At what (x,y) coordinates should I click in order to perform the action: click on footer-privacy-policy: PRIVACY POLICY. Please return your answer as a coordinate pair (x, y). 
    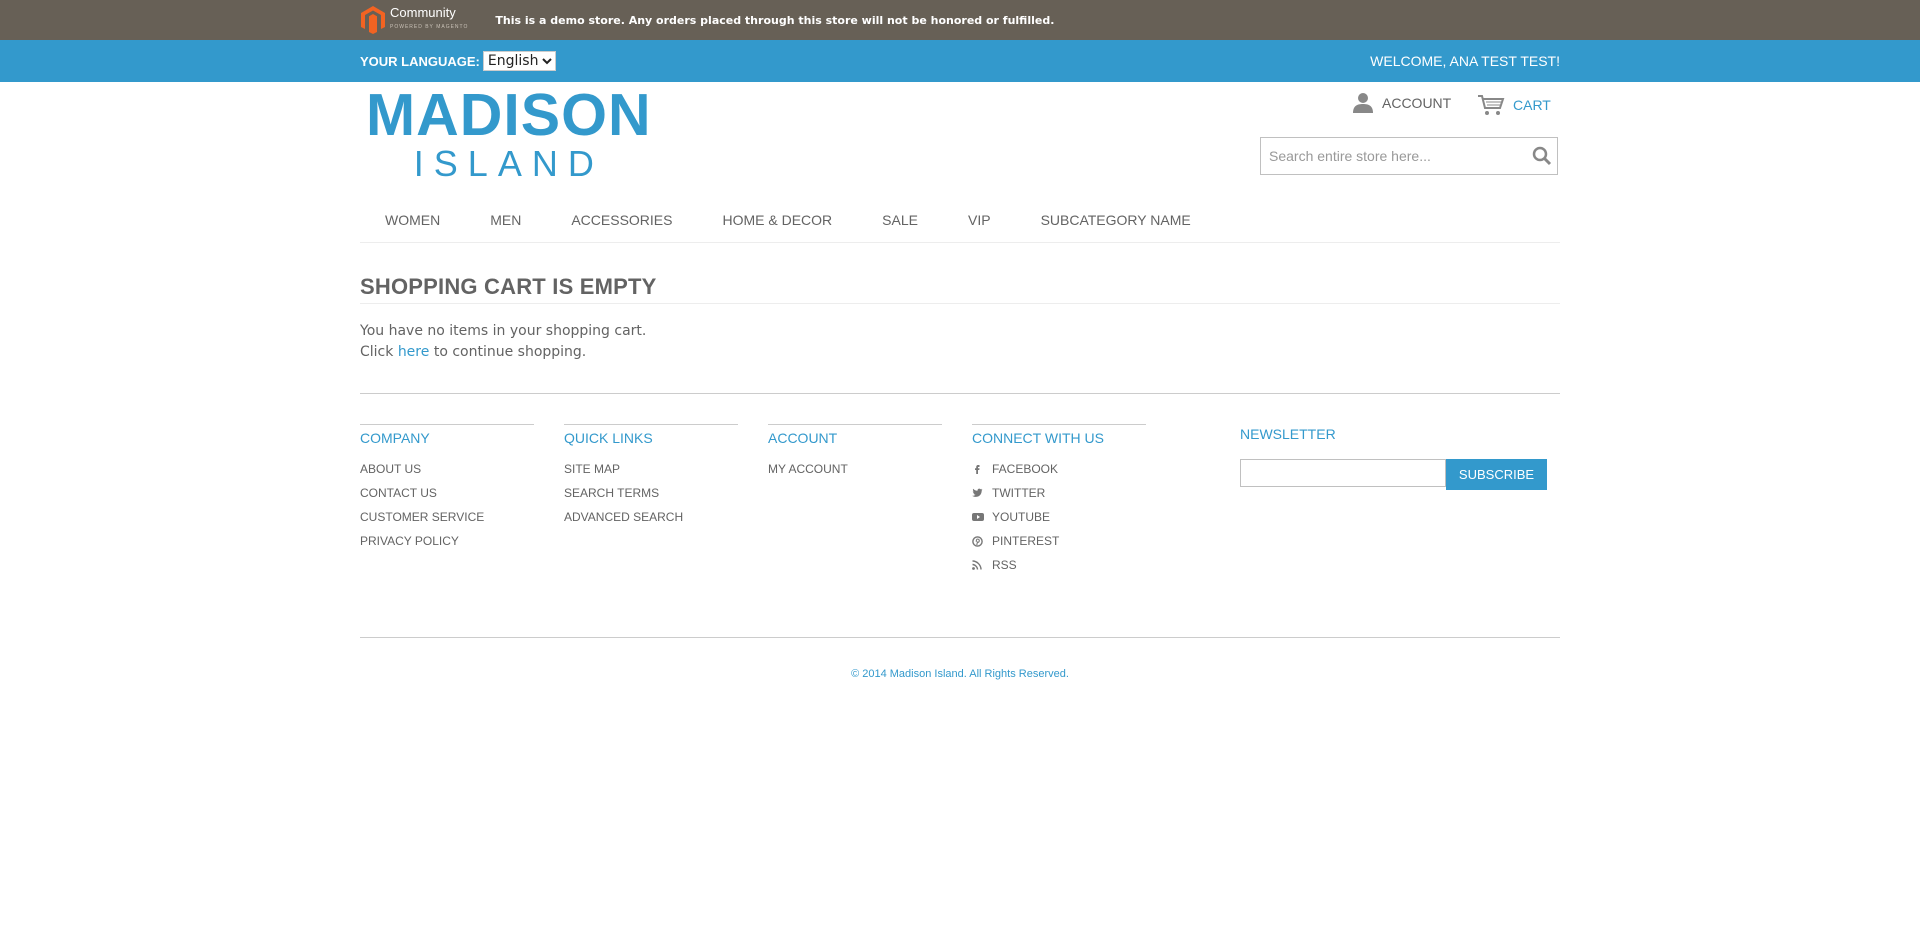
    Looking at the image, I should click on (409, 541).